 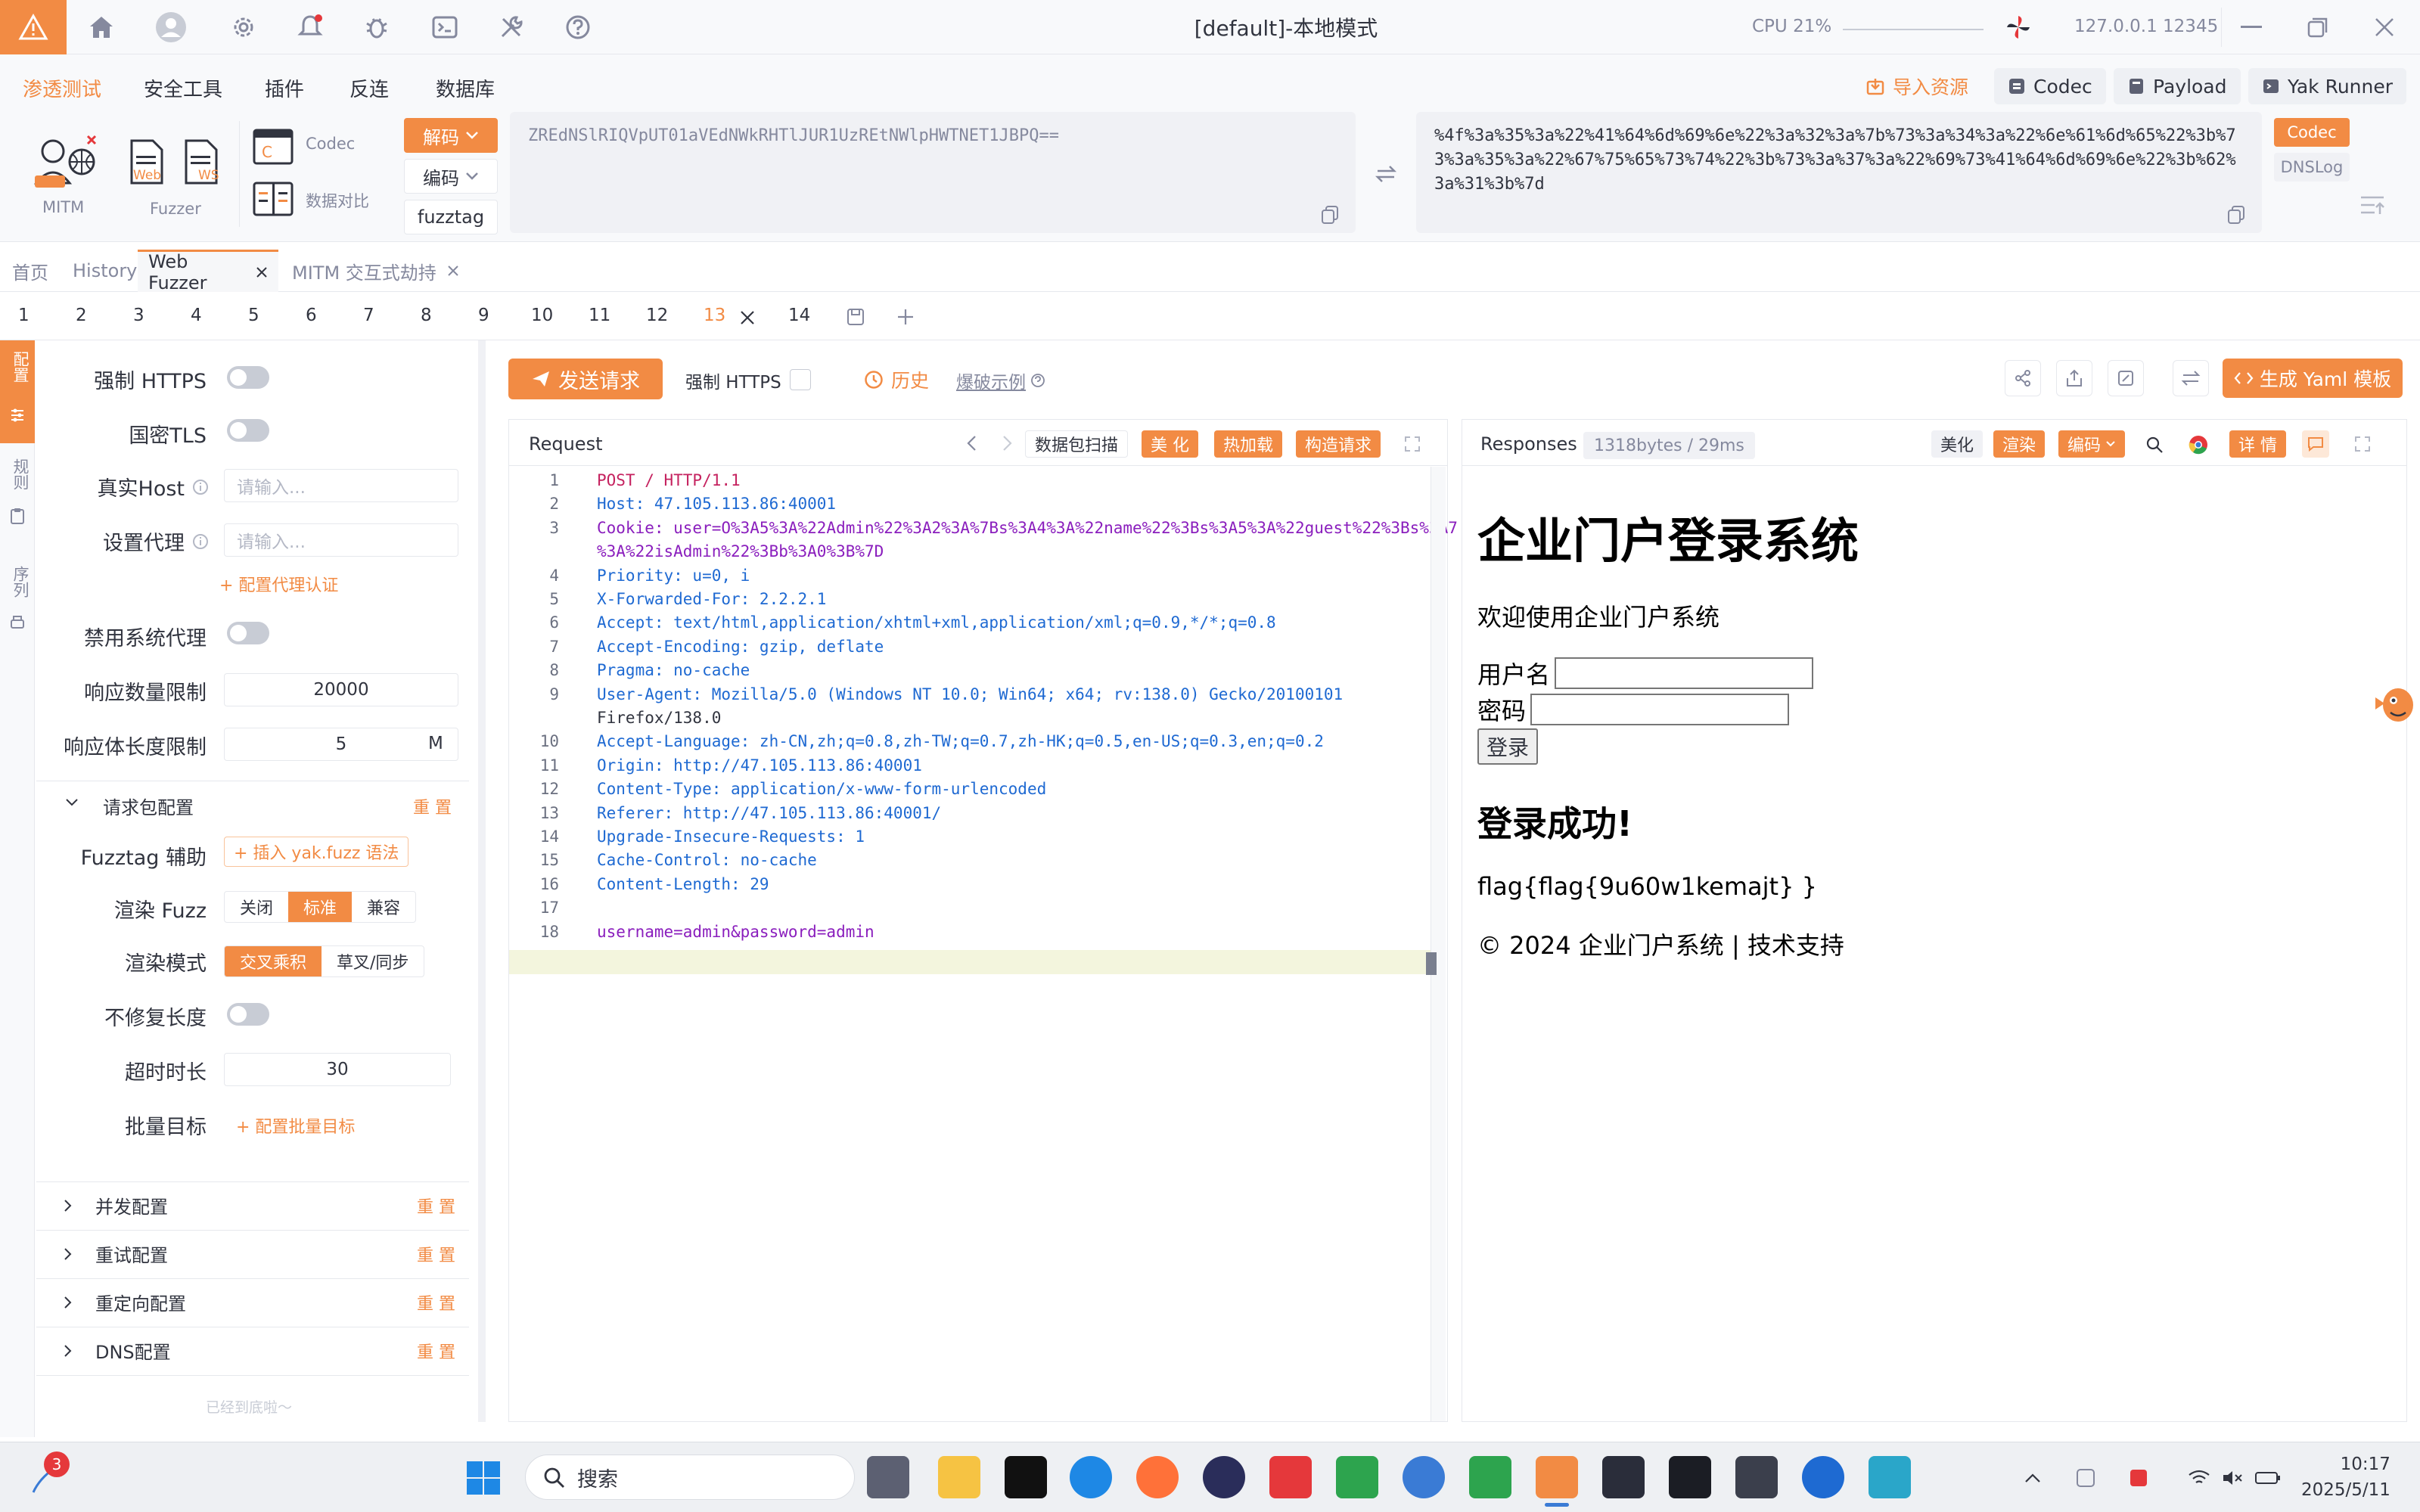 I want to click on subtab-3: 3, so click(x=138, y=315).